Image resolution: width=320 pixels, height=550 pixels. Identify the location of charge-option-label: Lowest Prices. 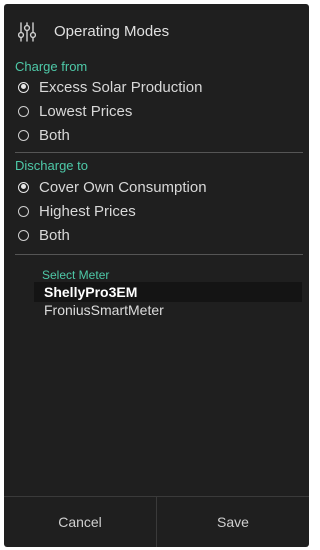
(86, 111).